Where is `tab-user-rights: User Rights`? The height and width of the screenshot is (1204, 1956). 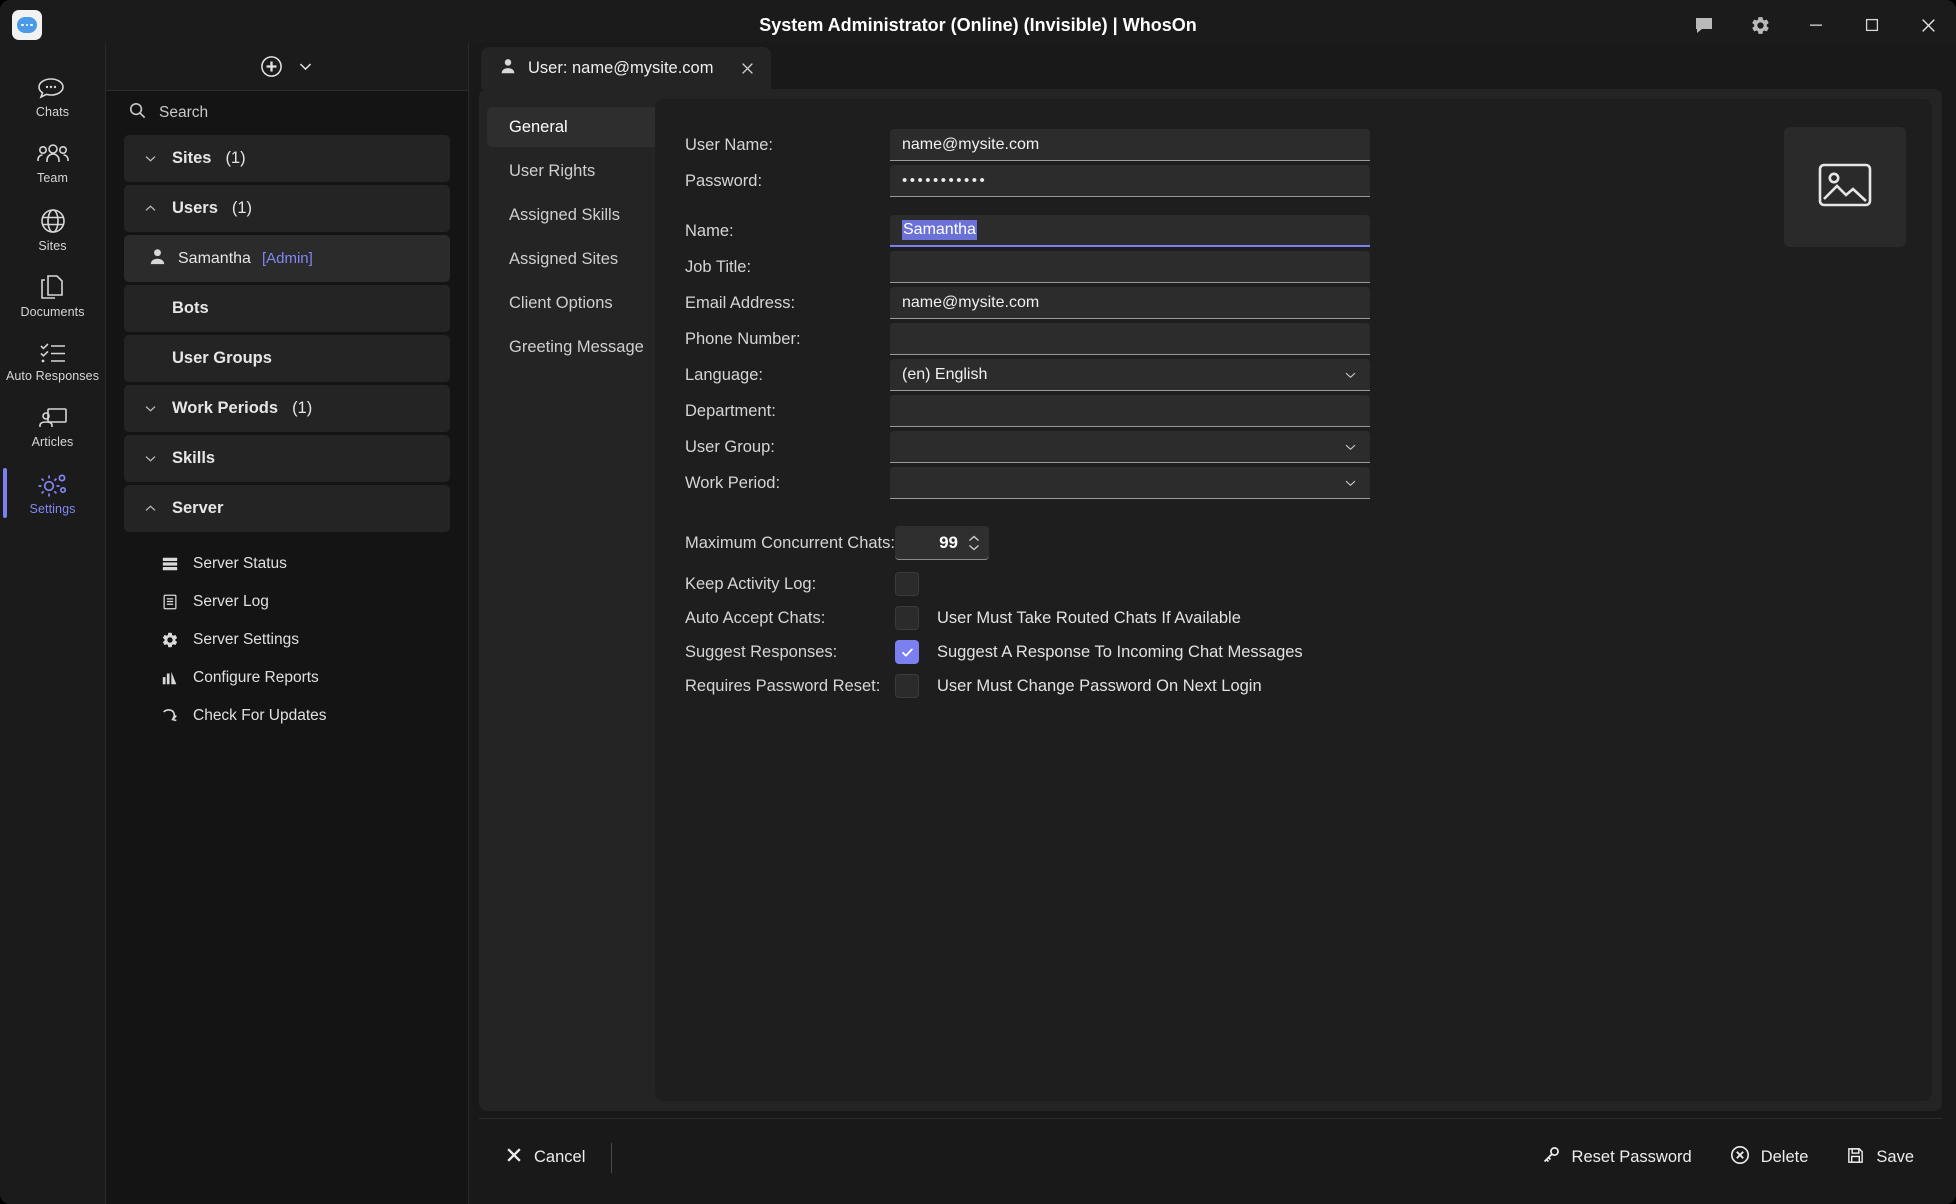 tab-user-rights: User Rights is located at coordinates (577, 171).